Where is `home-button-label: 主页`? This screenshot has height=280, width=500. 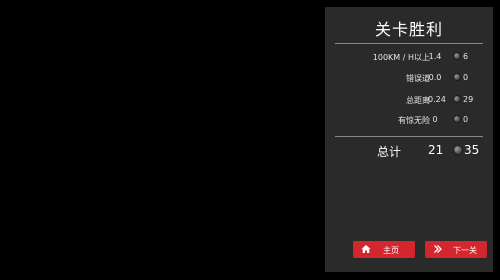 home-button-label: 主页 is located at coordinates (391, 250).